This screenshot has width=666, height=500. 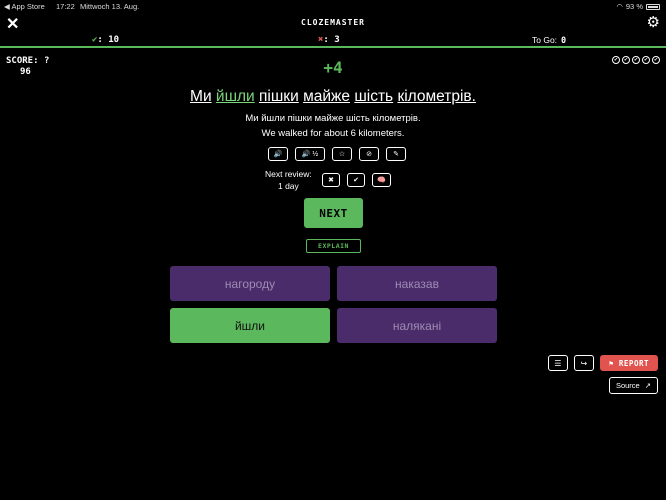 What do you see at coordinates (201, 96) in the screenshot?
I see `sentence-word: Ми` at bounding box center [201, 96].